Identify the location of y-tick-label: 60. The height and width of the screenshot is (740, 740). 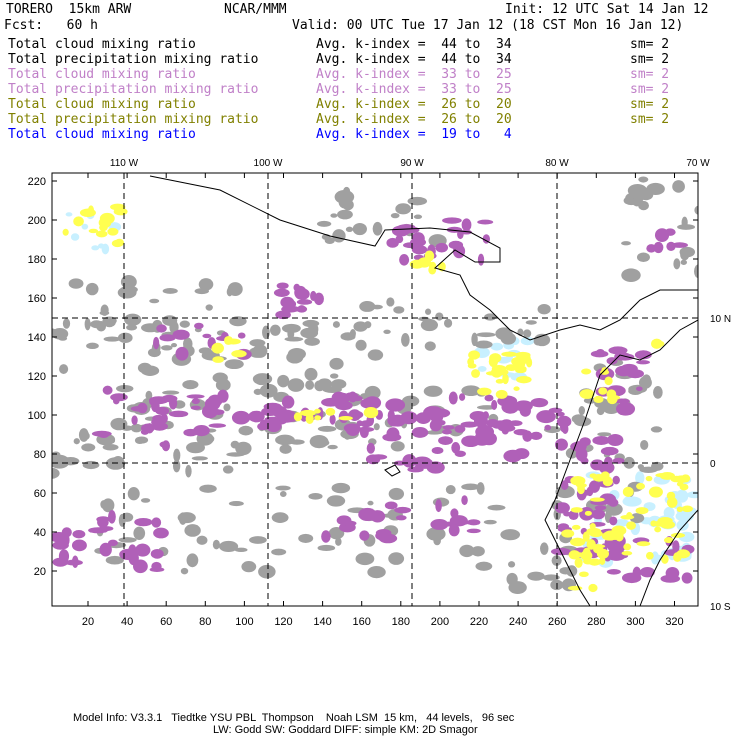
(40, 494).